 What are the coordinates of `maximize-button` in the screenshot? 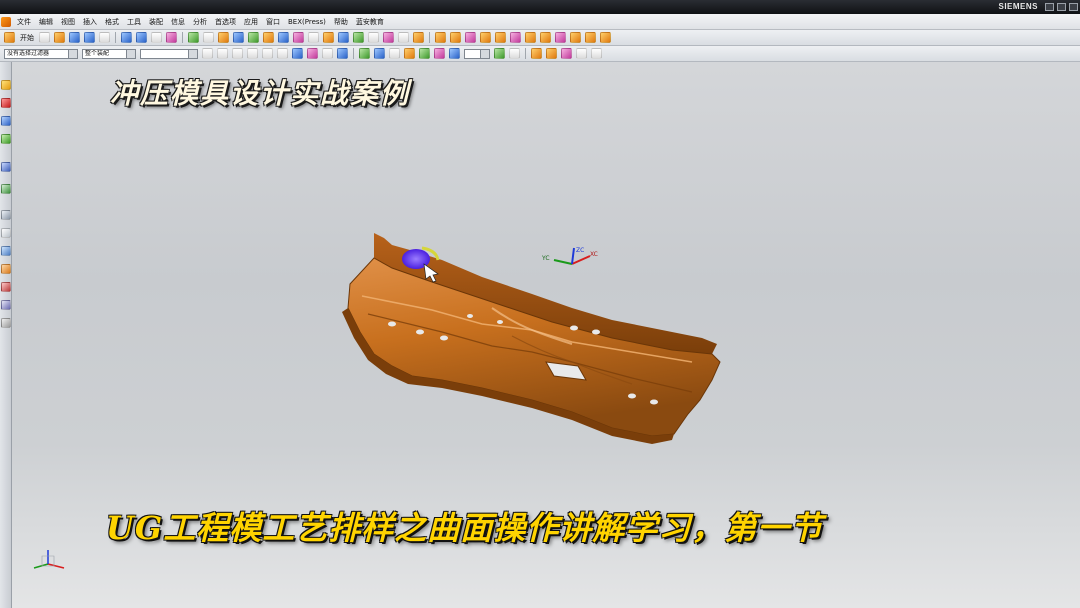 It's located at (1061, 7).